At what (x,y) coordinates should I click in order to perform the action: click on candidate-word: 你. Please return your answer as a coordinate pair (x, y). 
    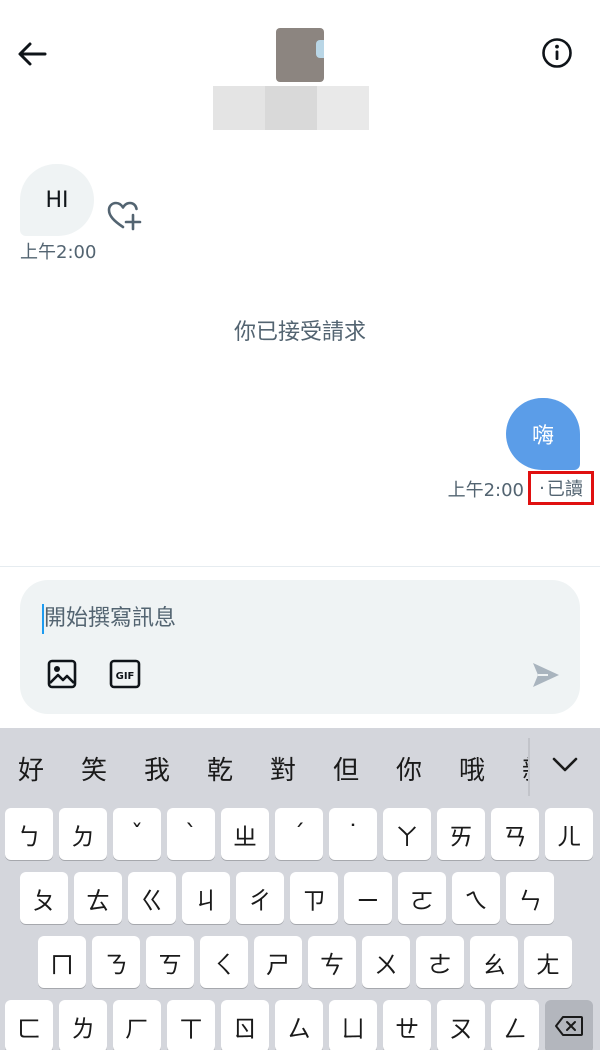
    Looking at the image, I should click on (409, 768).